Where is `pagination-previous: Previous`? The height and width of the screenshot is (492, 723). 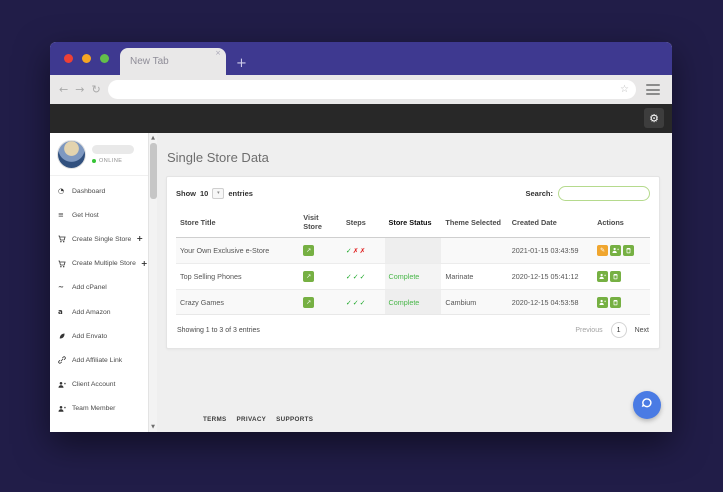
pagination-previous: Previous is located at coordinates (588, 330).